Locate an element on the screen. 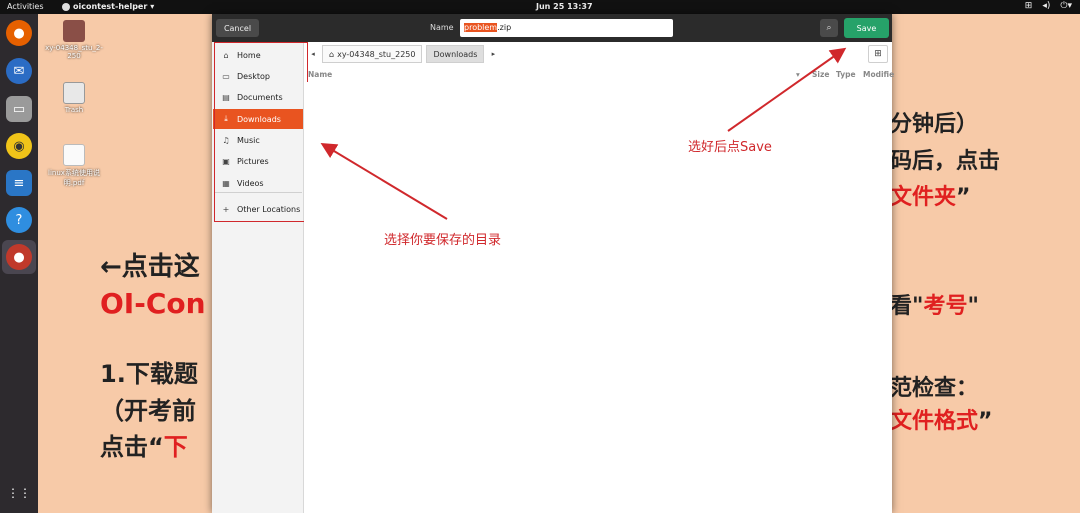 The width and height of the screenshot is (1080, 513). wall-text-right4a: 看" is located at coordinates (907, 306).